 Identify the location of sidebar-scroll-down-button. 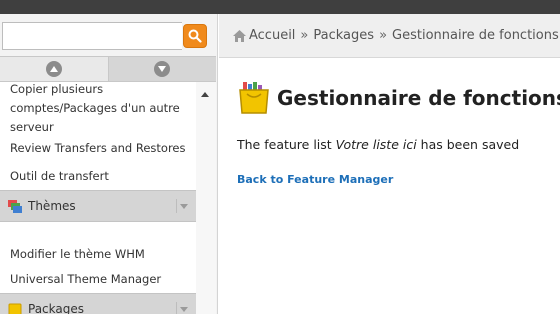
(162, 69).